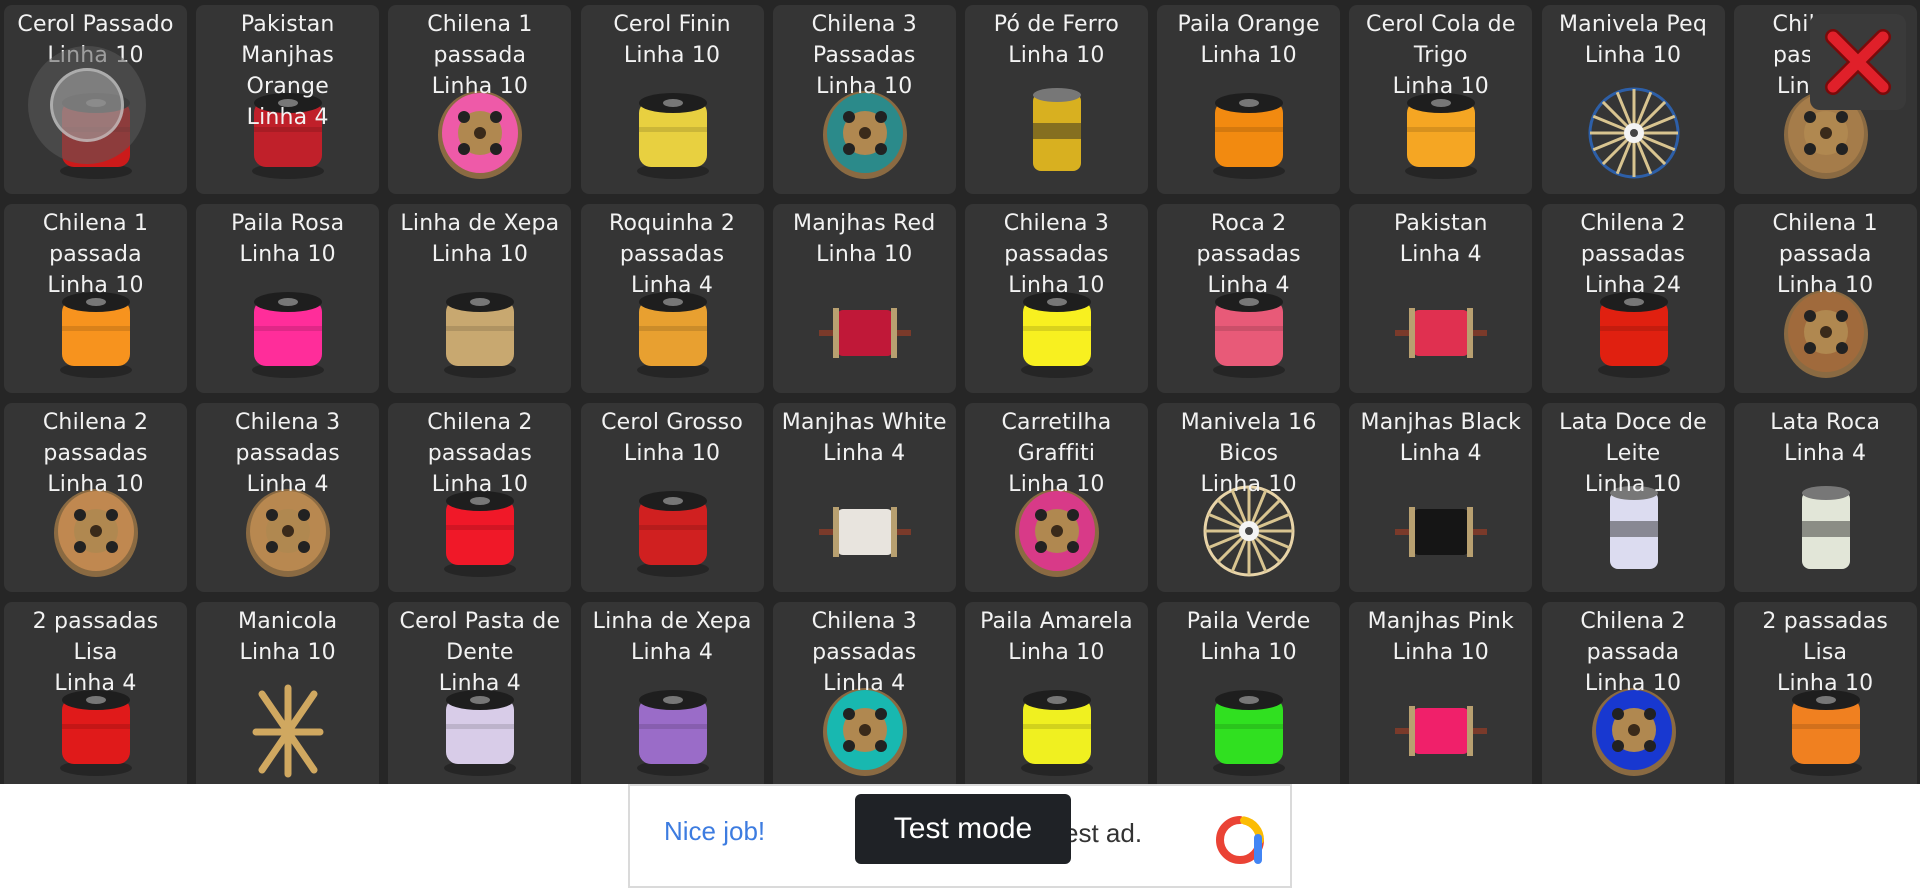  What do you see at coordinates (672, 254) in the screenshot?
I see `line-card-label: Roquinha 2 passadas Linha 4` at bounding box center [672, 254].